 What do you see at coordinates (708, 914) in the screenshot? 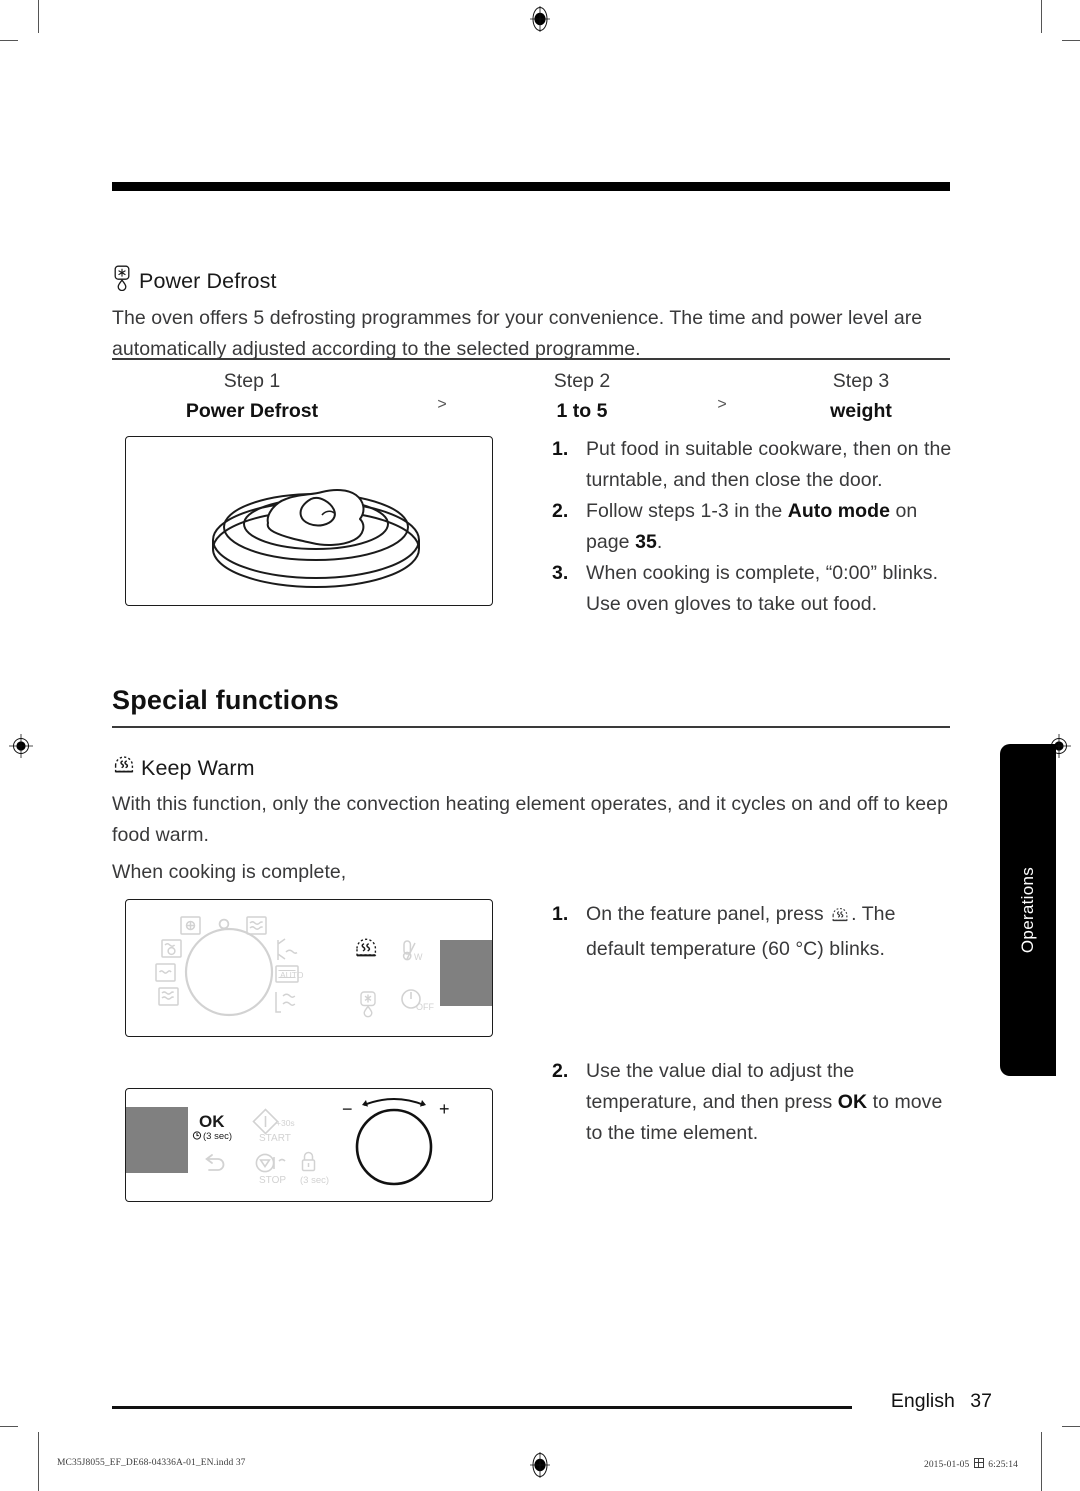
I see `step-text-part: On the feature panel, press` at bounding box center [708, 914].